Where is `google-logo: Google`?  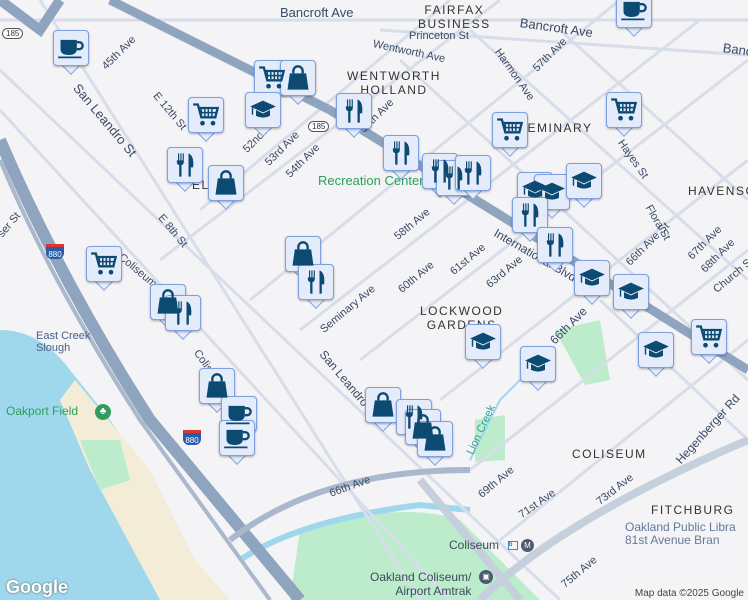
google-logo: Google is located at coordinates (37, 587).